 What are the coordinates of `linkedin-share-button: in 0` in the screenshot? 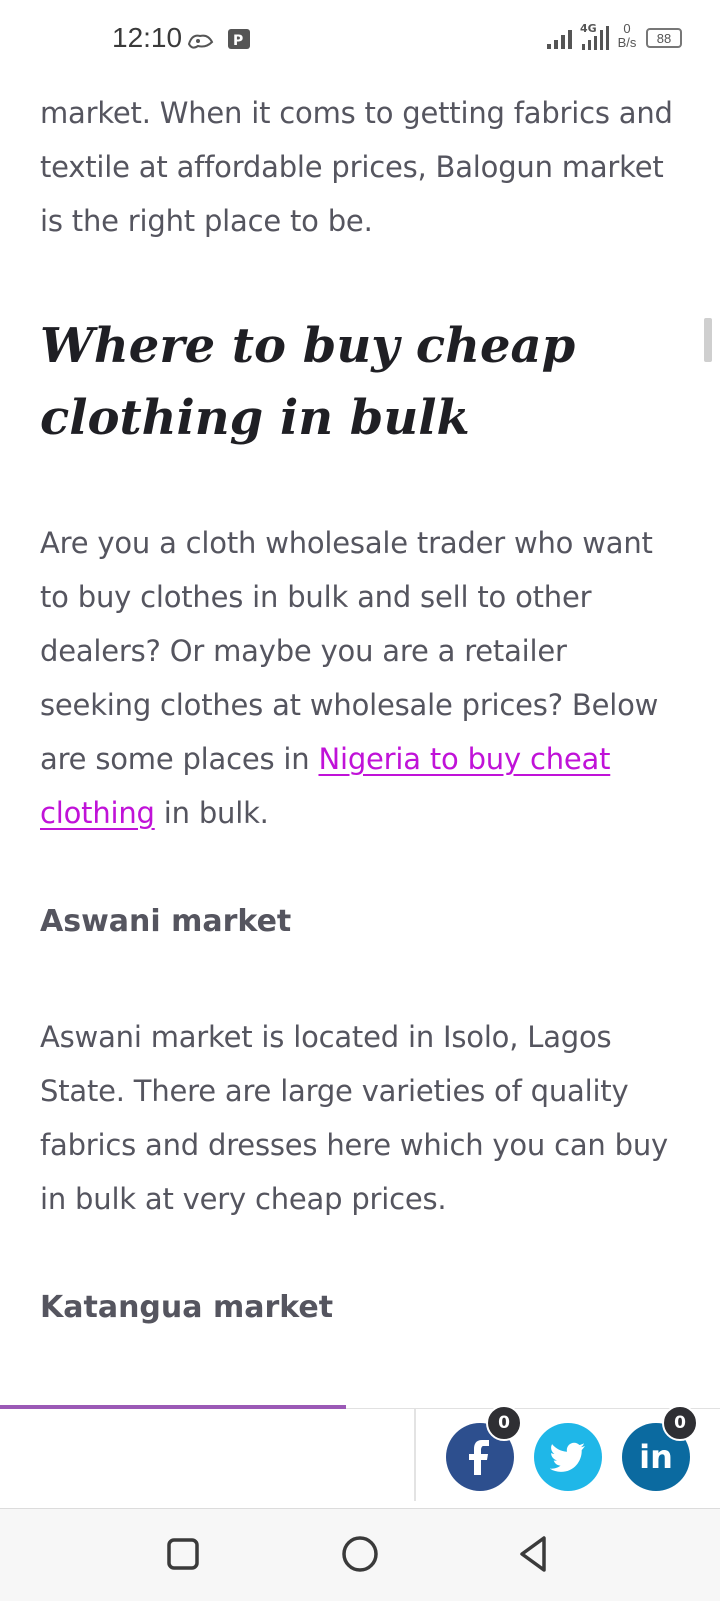 It's located at (660, 1448).